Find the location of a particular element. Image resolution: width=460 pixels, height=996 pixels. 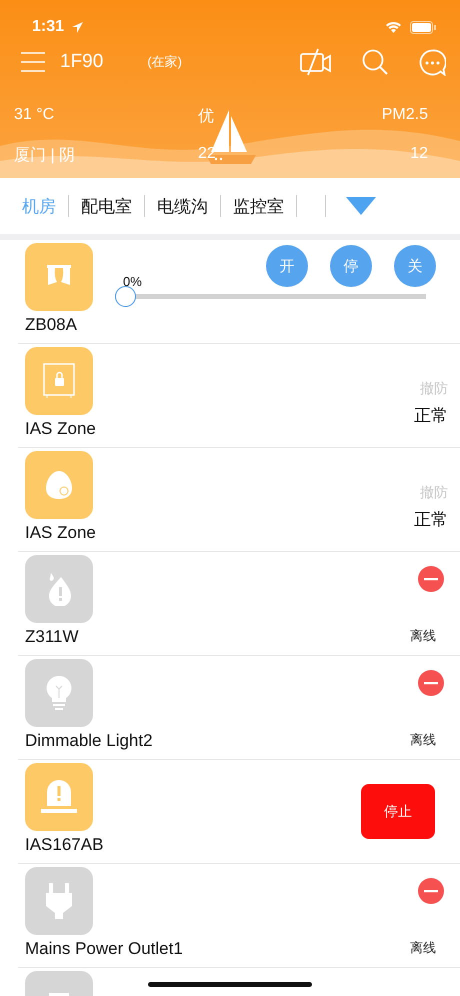

plug-icon is located at coordinates (59, 901).